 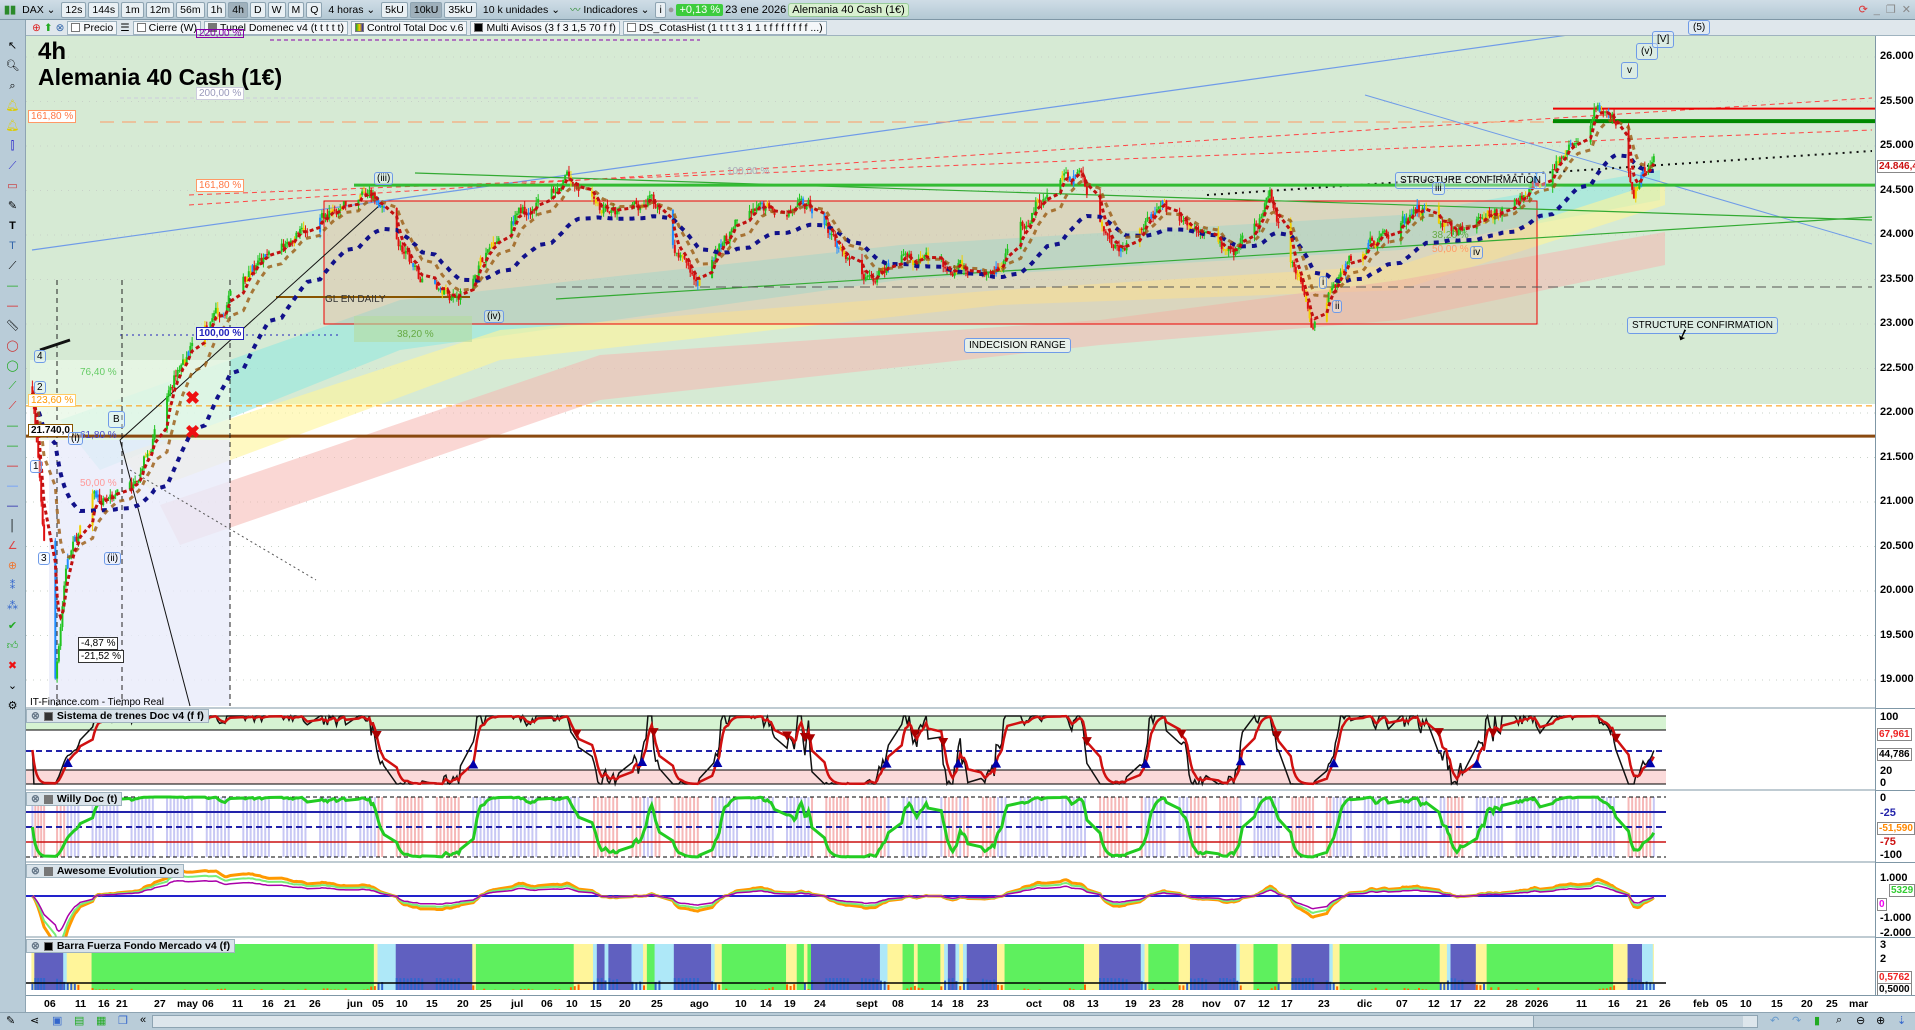 I want to click on pane-title-willy: ⊗ Willy Doc (t), so click(x=74, y=799).